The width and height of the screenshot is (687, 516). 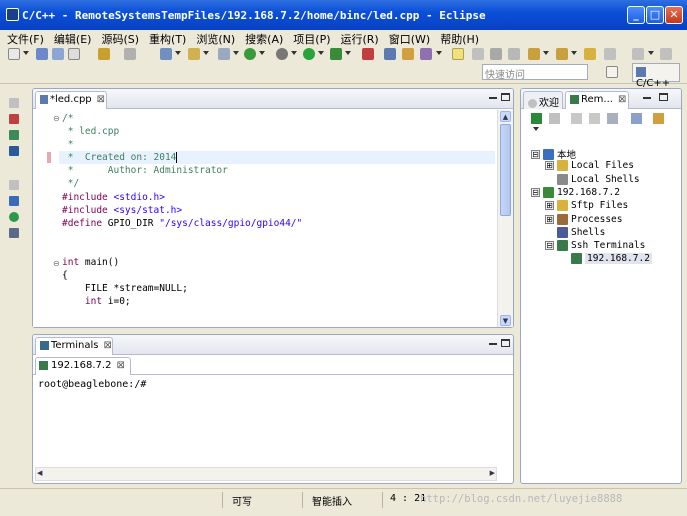 I want to click on refresh-icon, so click(x=554, y=118).